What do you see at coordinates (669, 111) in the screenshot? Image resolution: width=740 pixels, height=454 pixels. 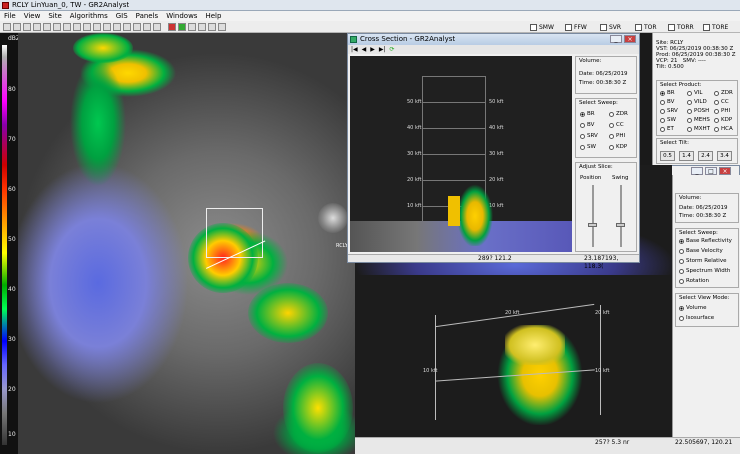 I see `product-srv: SRV` at bounding box center [669, 111].